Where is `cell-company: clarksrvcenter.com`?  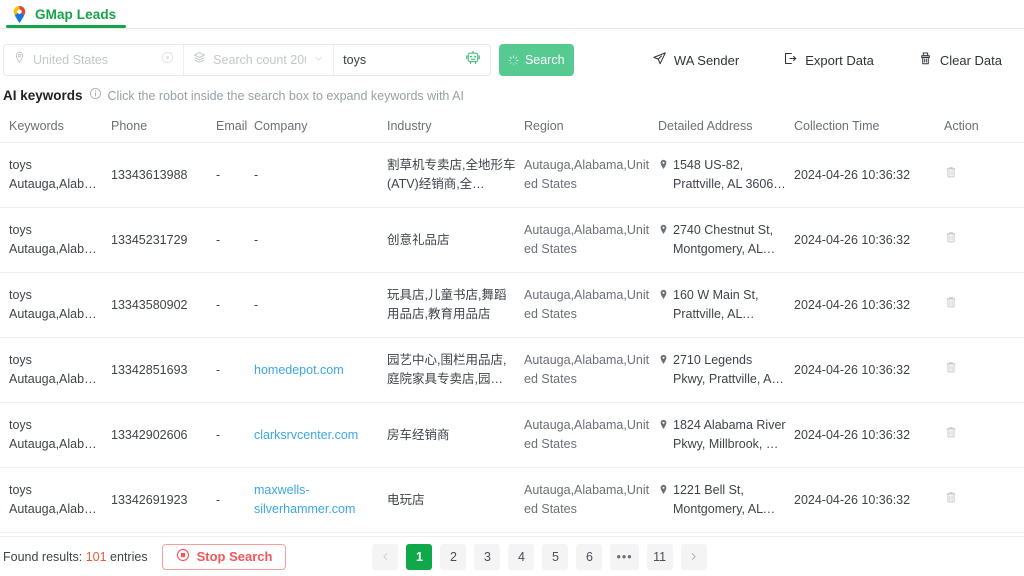 cell-company: clarksrvcenter.com is located at coordinates (320, 435).